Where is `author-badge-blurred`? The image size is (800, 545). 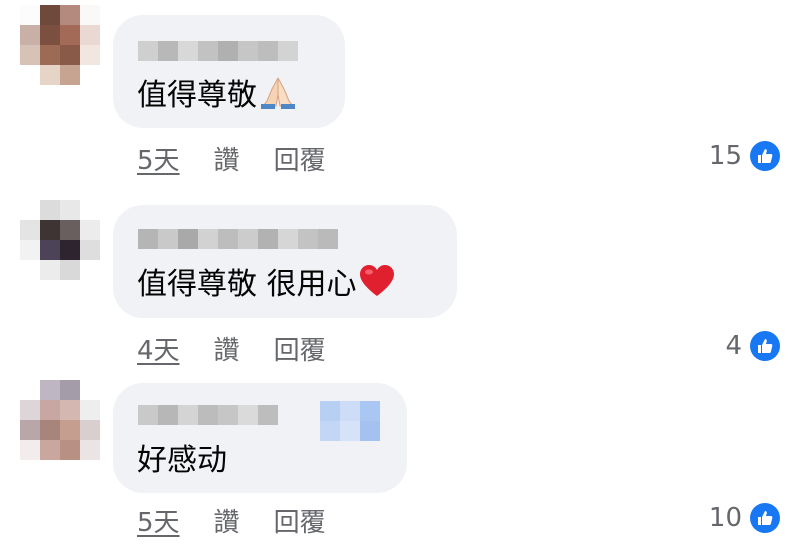 author-badge-blurred is located at coordinates (350, 421).